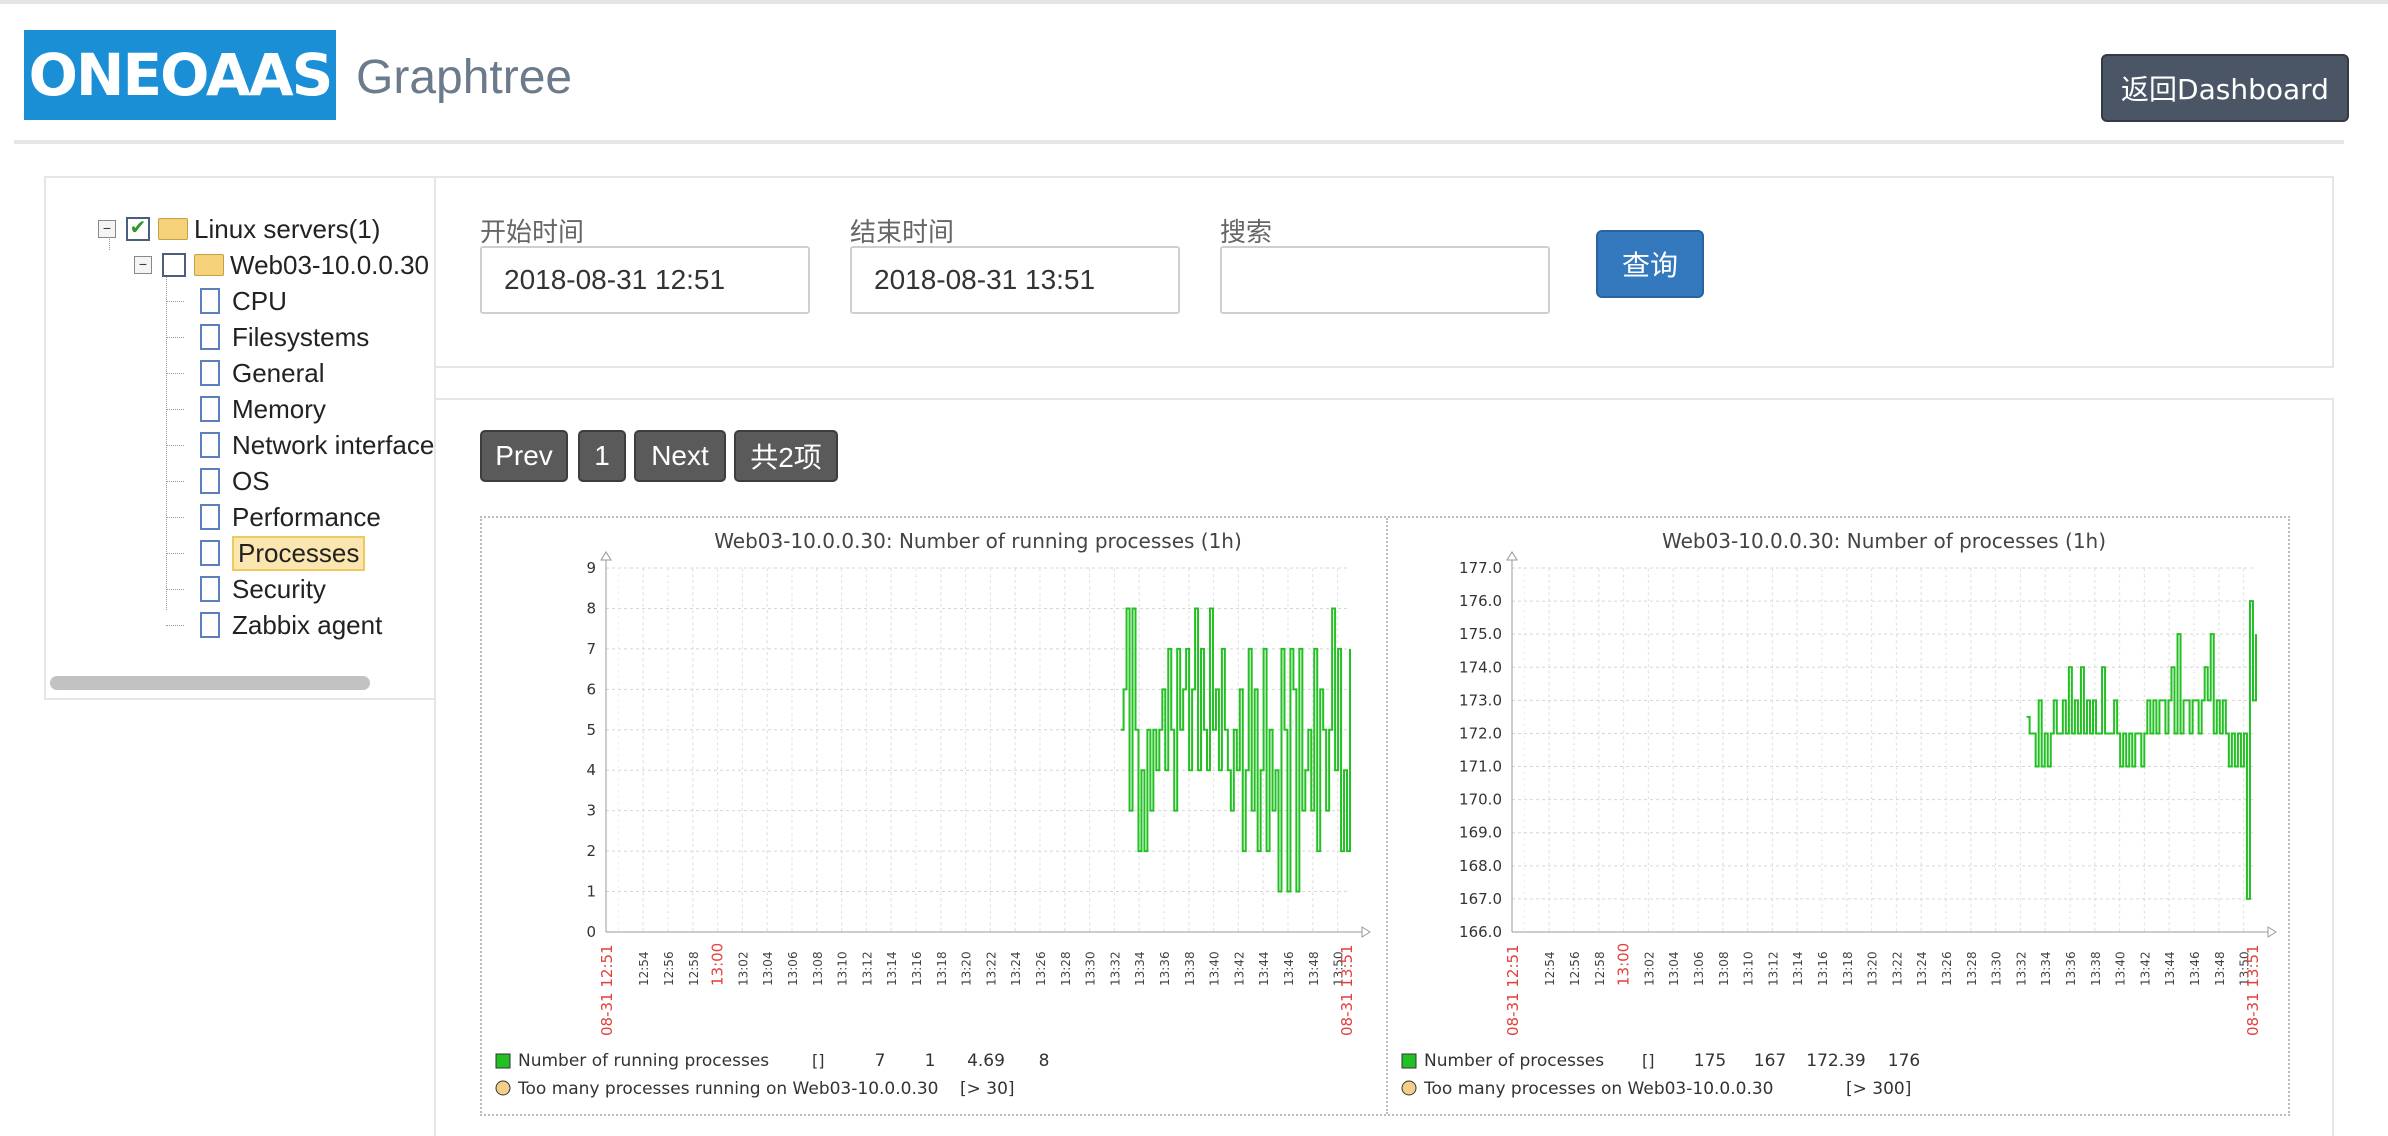  I want to click on tree-node-linux-servers: − ✔ Linux servers(1), so click(239, 229).